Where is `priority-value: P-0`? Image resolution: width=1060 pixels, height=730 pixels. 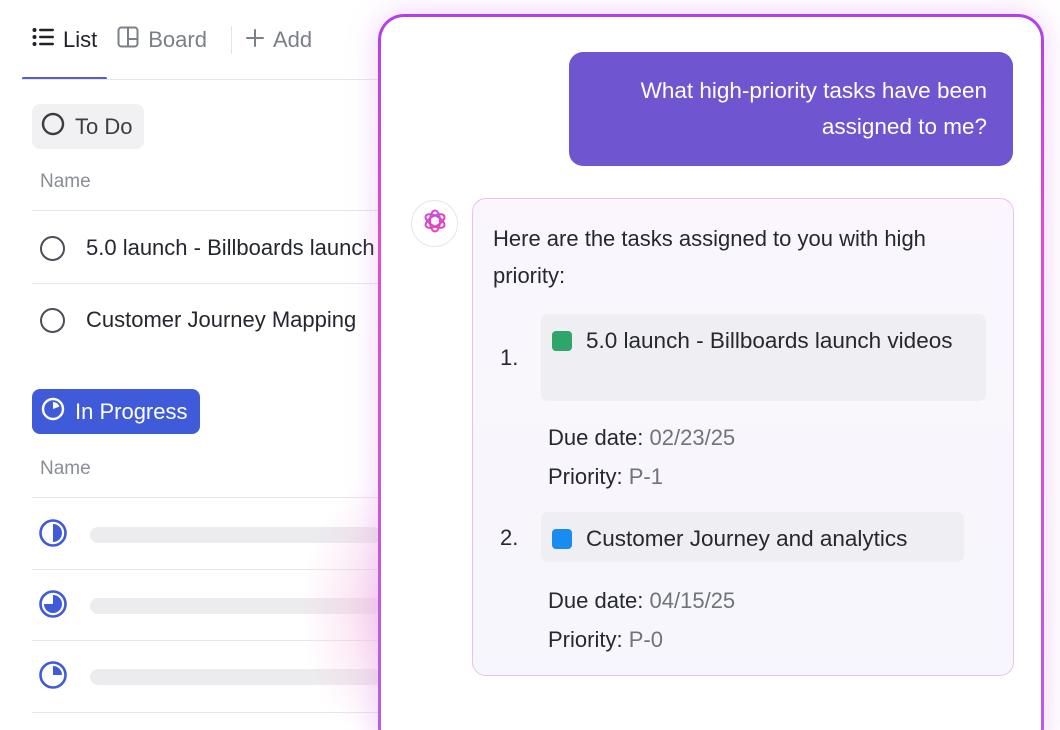 priority-value: P-0 is located at coordinates (645, 639).